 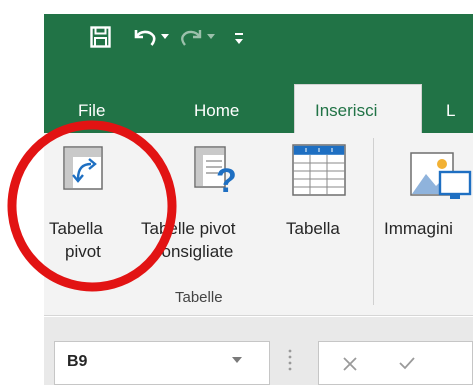 What do you see at coordinates (441, 175) in the screenshot?
I see `pictures-icon` at bounding box center [441, 175].